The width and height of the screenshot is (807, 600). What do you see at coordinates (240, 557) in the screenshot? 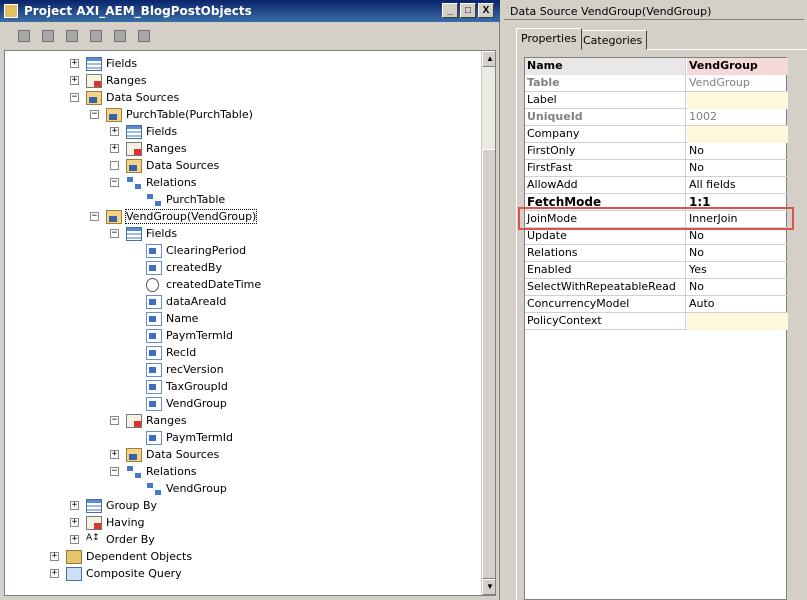
I see `tree-node: + Dependent Objects` at bounding box center [240, 557].